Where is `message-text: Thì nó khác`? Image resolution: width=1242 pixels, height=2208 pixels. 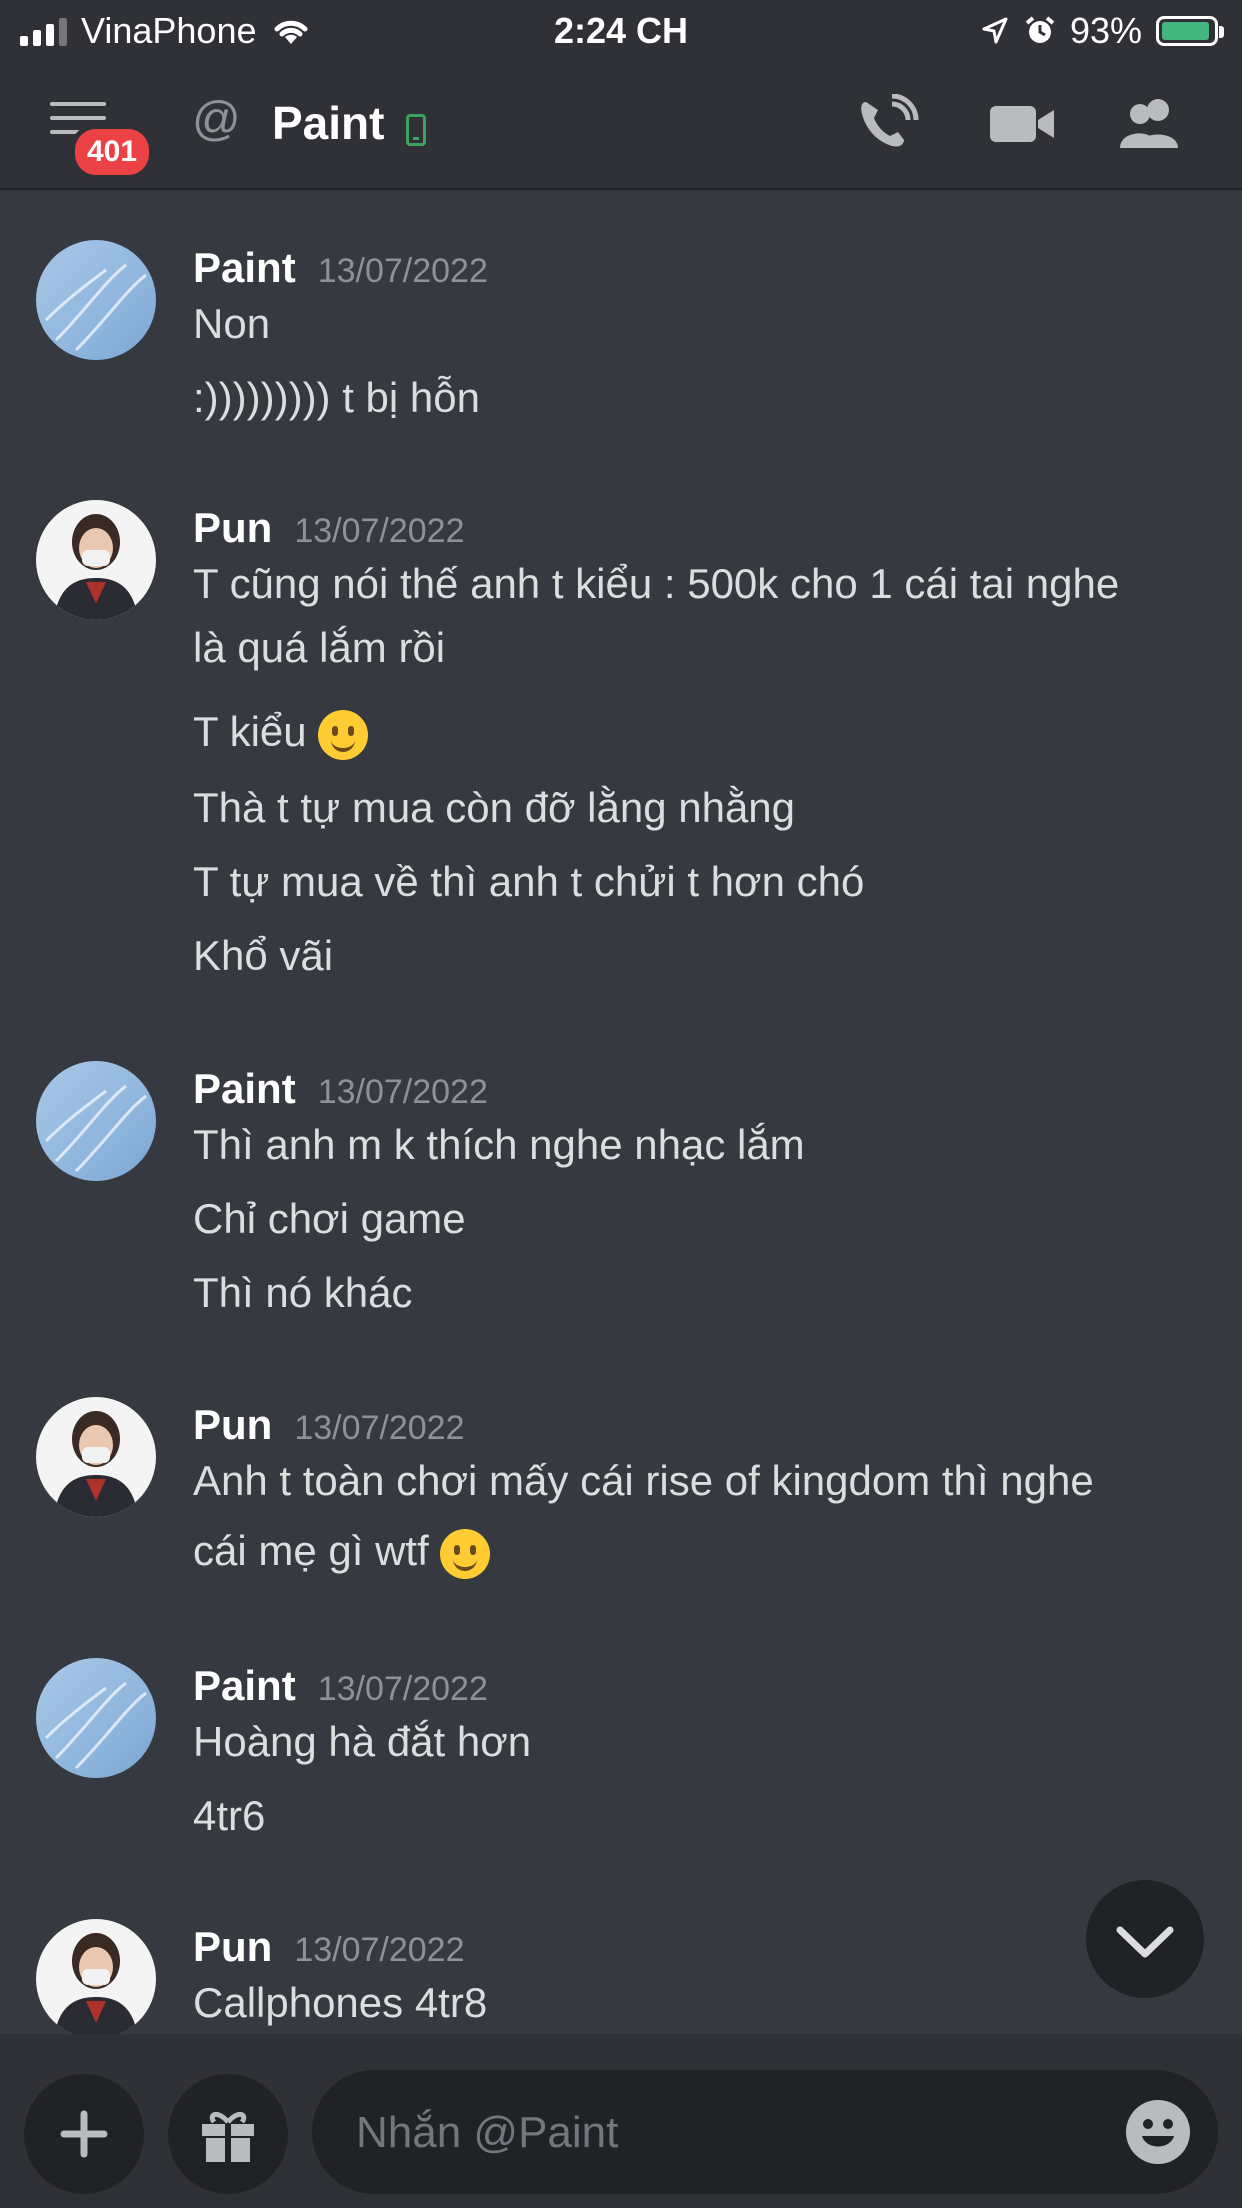 message-text: Thì nó khác is located at coordinates (303, 1292).